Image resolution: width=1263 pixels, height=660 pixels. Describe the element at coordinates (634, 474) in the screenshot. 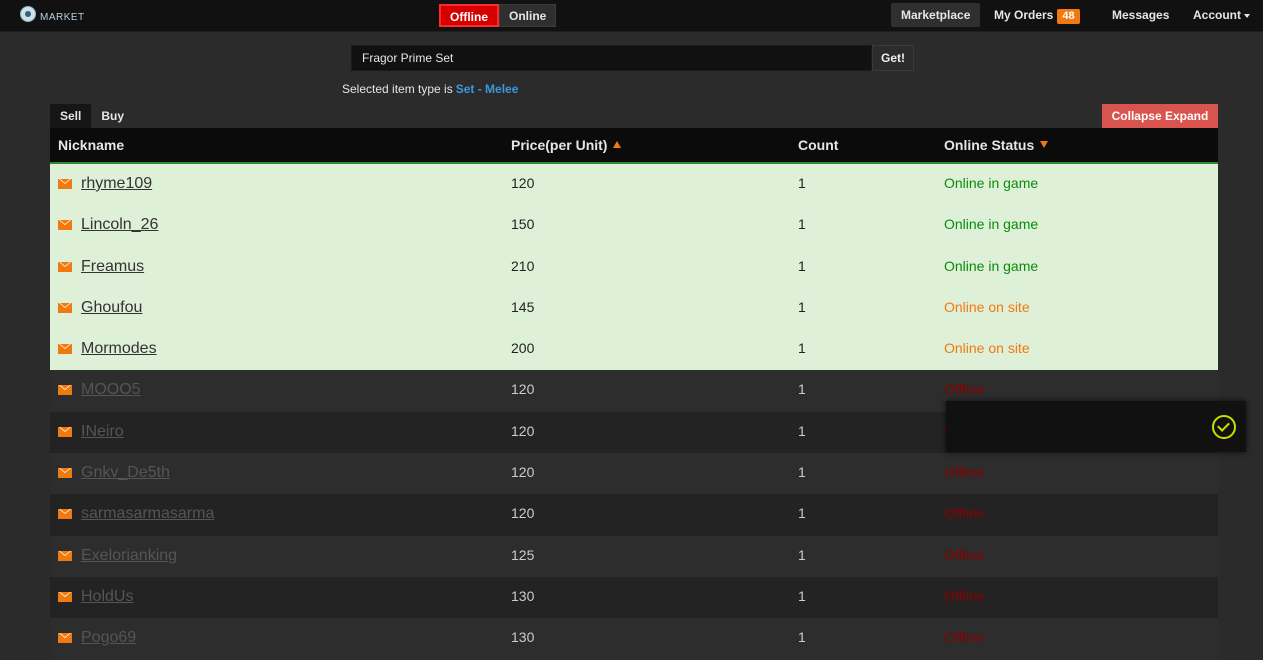

I see `table-row: Gnkv_De5th 120 1 Offline` at that location.